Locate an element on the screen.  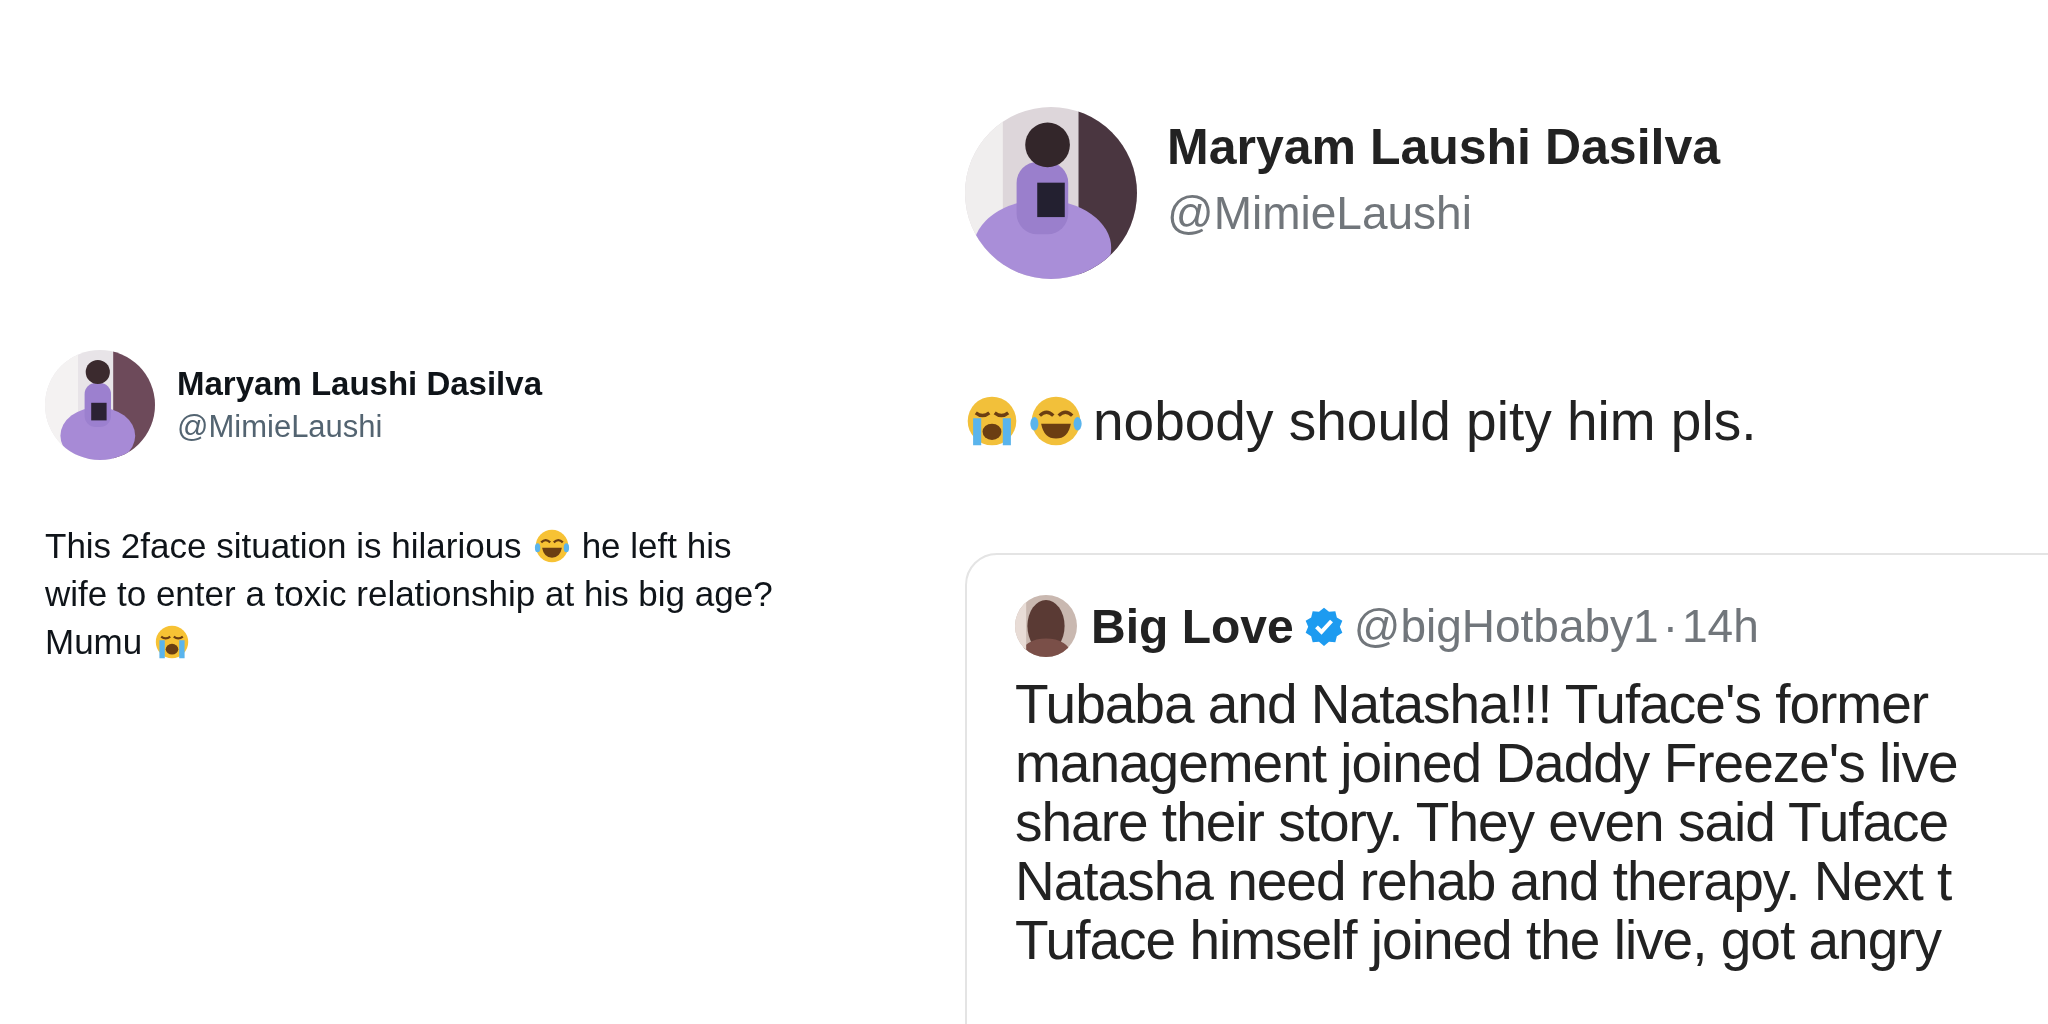
post-time: 14h is located at coordinates (1720, 626).